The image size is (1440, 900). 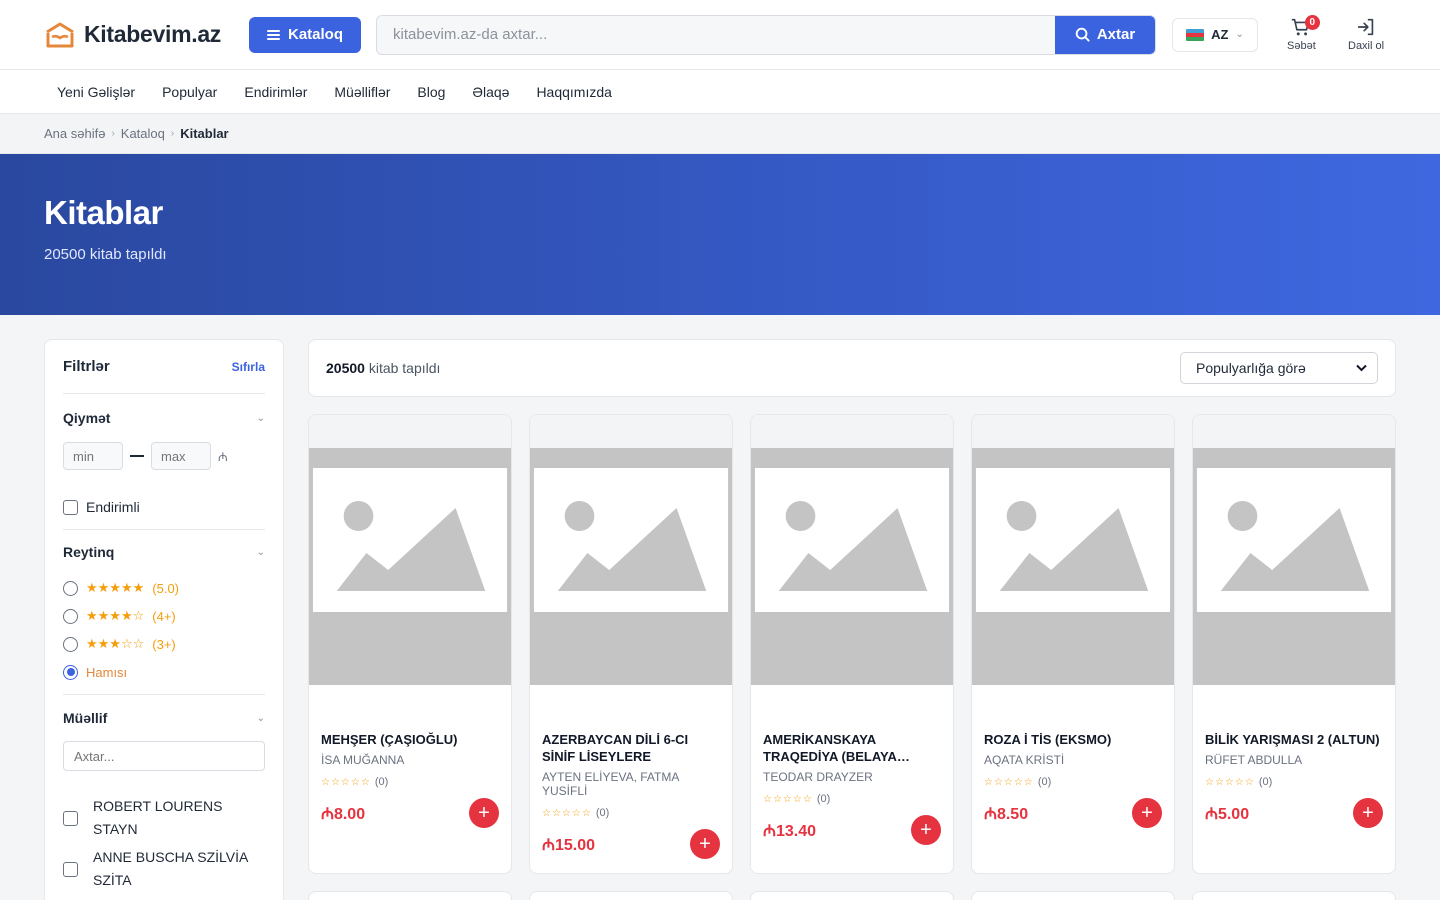 I want to click on nav-blog: Blog, so click(x=431, y=92).